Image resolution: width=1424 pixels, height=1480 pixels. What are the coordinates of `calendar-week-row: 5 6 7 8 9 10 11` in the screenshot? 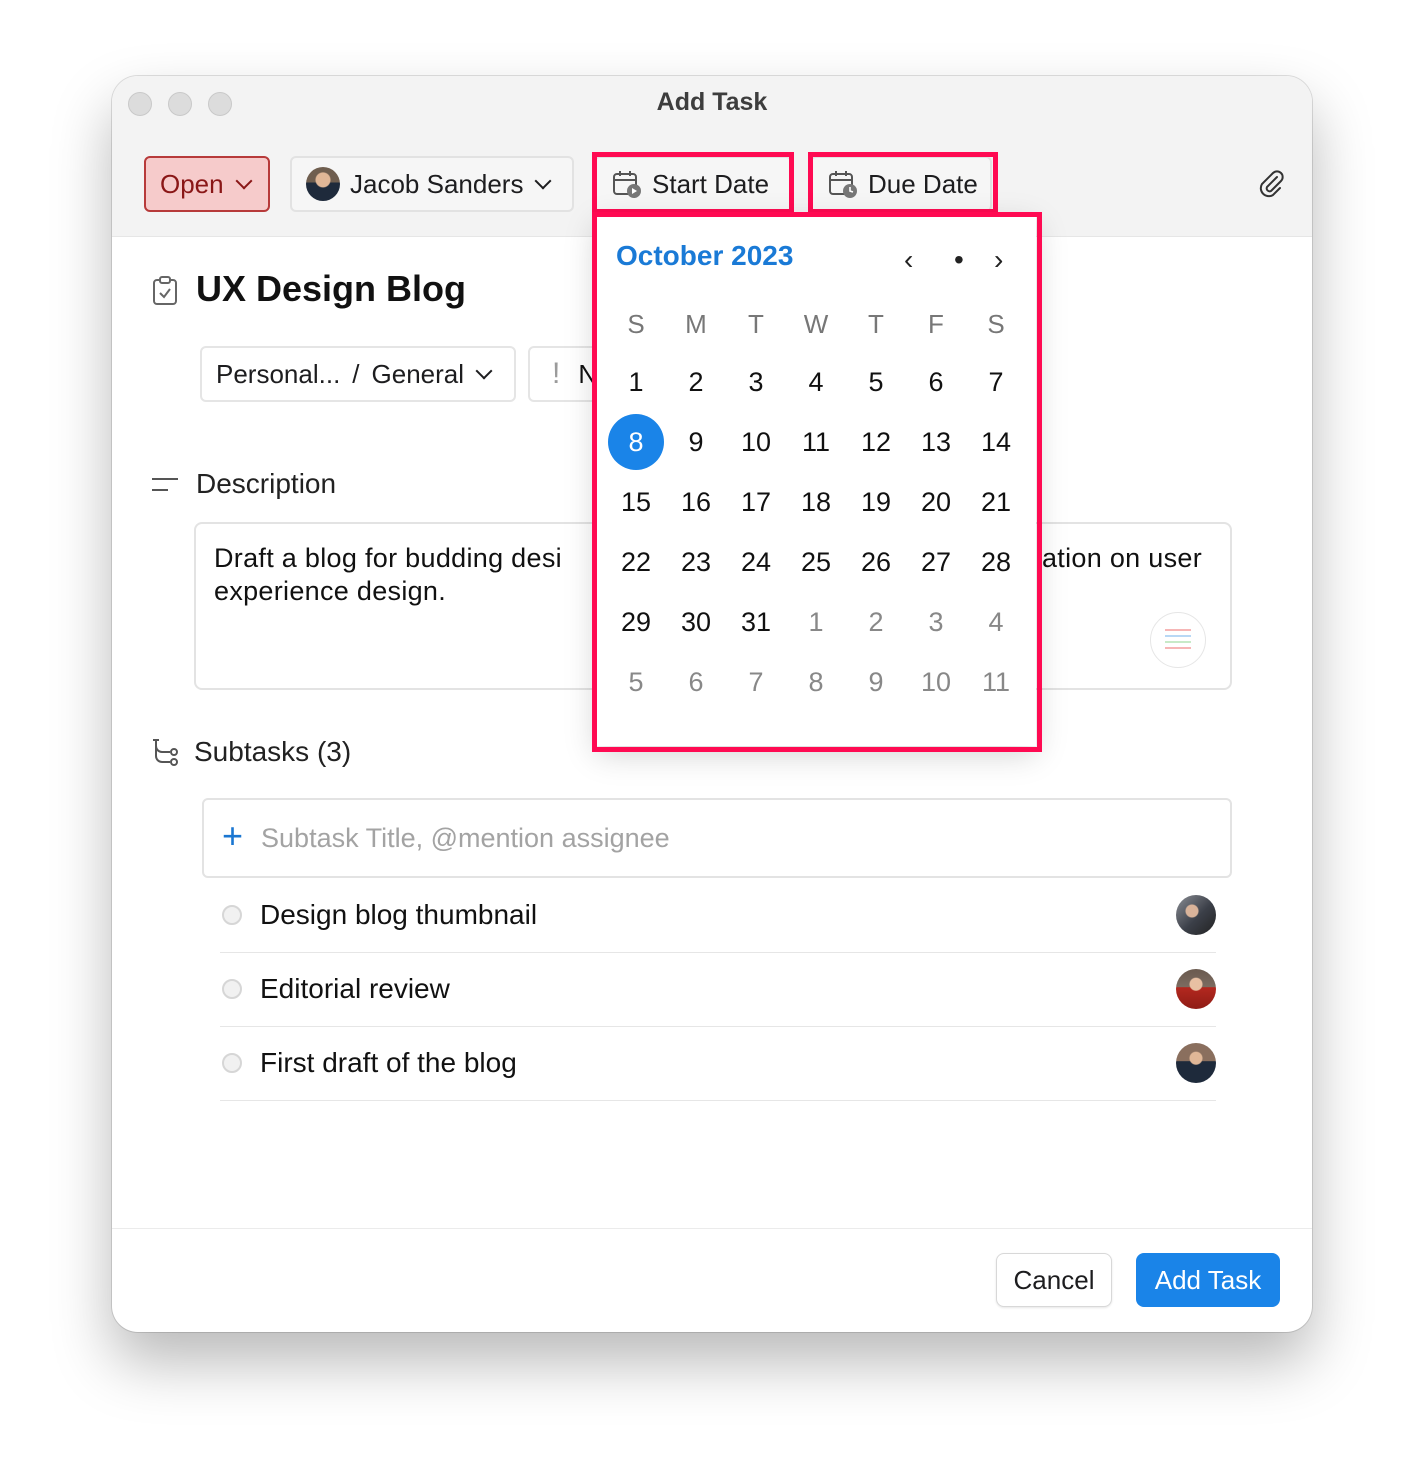 It's located at (816, 682).